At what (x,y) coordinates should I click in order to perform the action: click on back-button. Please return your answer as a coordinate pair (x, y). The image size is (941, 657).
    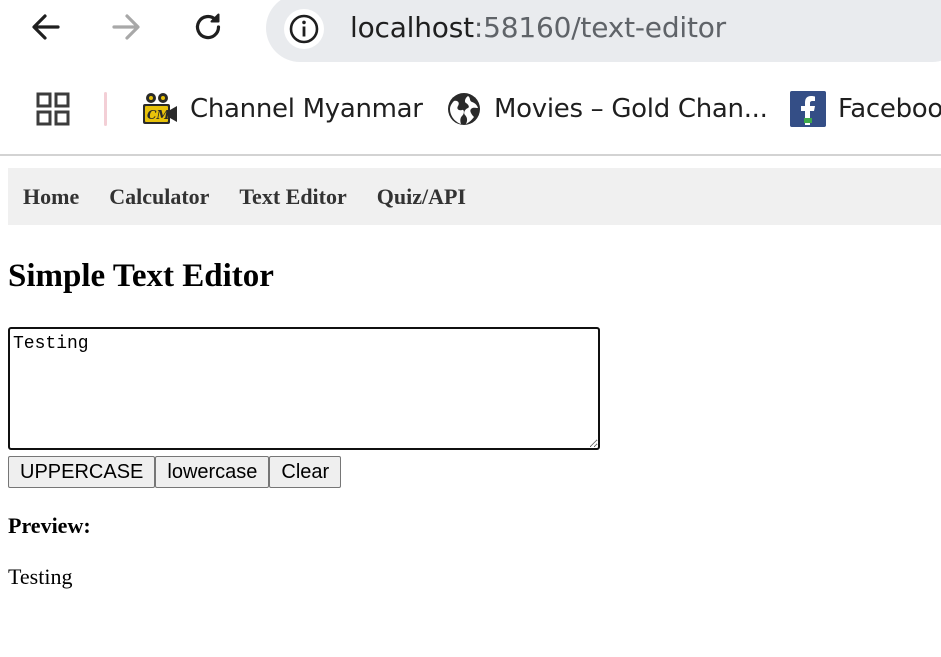
    Looking at the image, I should click on (46, 27).